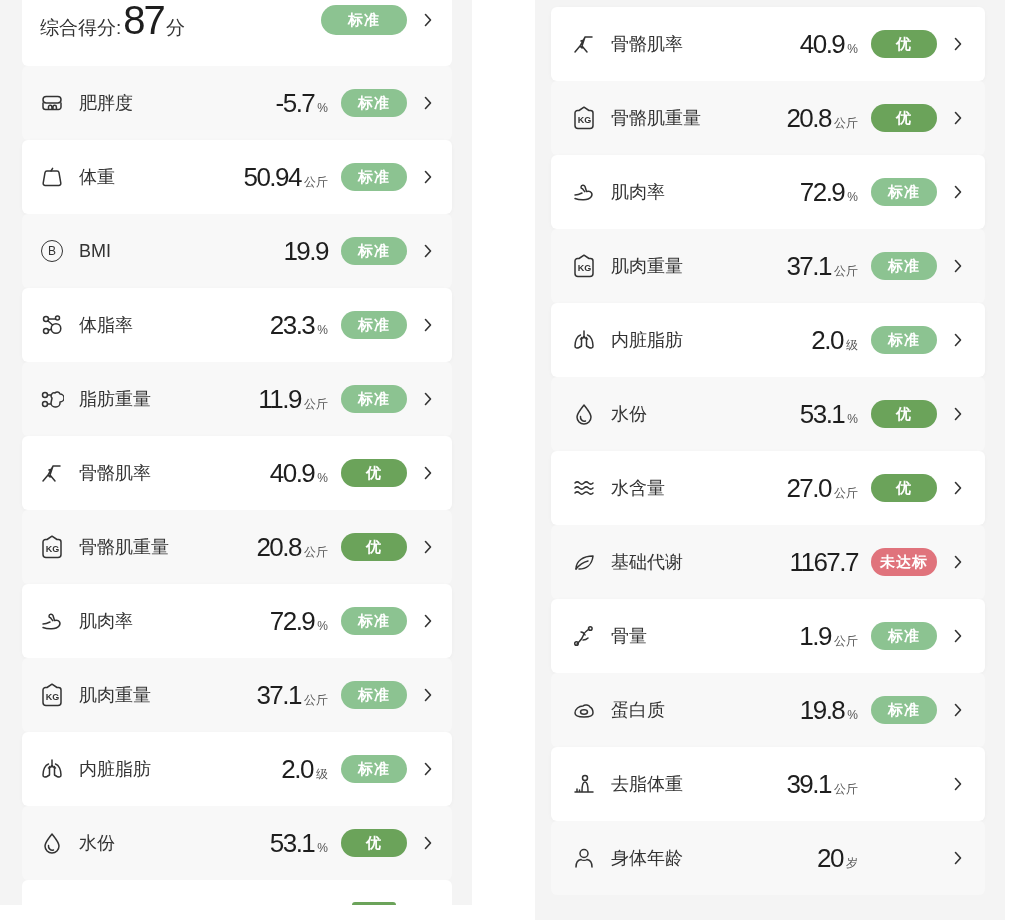 Image resolution: width=1024 pixels, height=920 pixels. I want to click on metric-value: 20.8, so click(278, 546).